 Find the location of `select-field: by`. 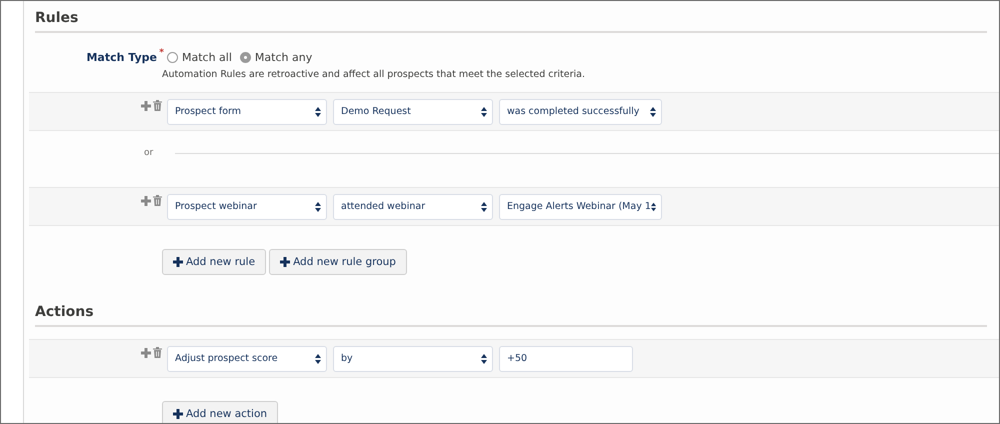

select-field: by is located at coordinates (413, 359).